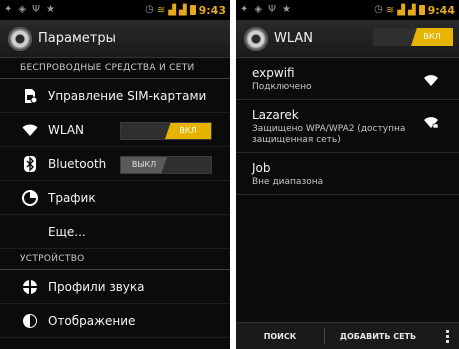  I want to click on settings-item-sound: Профили звука, so click(115, 287).